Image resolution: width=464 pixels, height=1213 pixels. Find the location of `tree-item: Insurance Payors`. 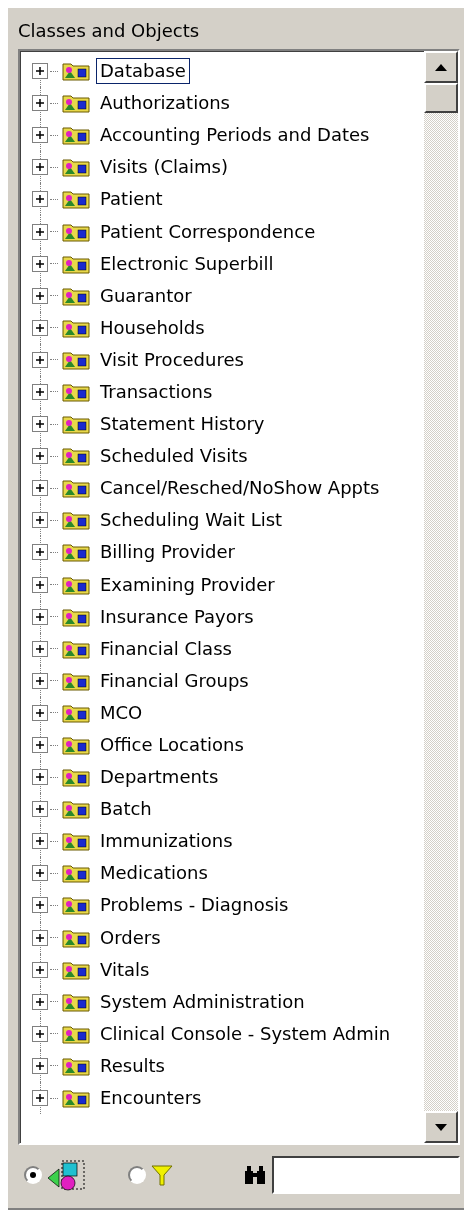

tree-item: Insurance Payors is located at coordinates (177, 616).